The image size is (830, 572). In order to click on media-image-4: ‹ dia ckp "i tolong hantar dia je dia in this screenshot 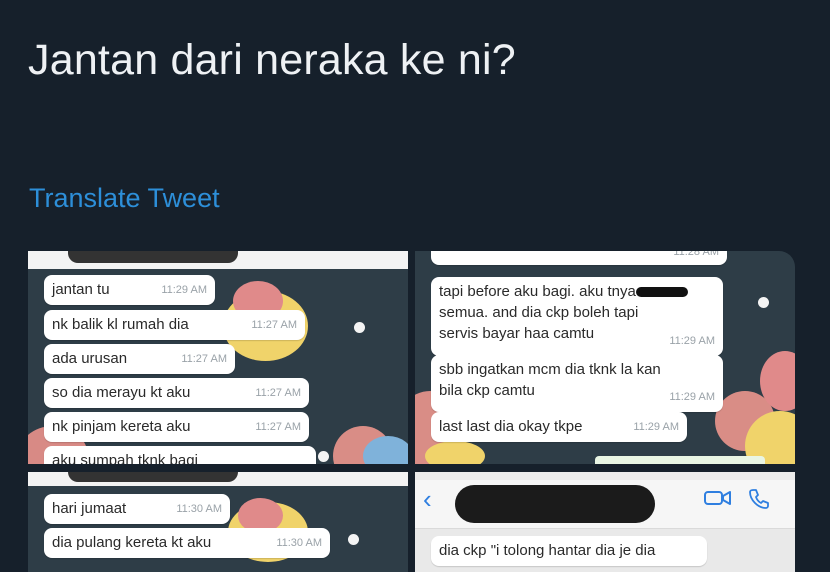, I will do `click(605, 522)`.